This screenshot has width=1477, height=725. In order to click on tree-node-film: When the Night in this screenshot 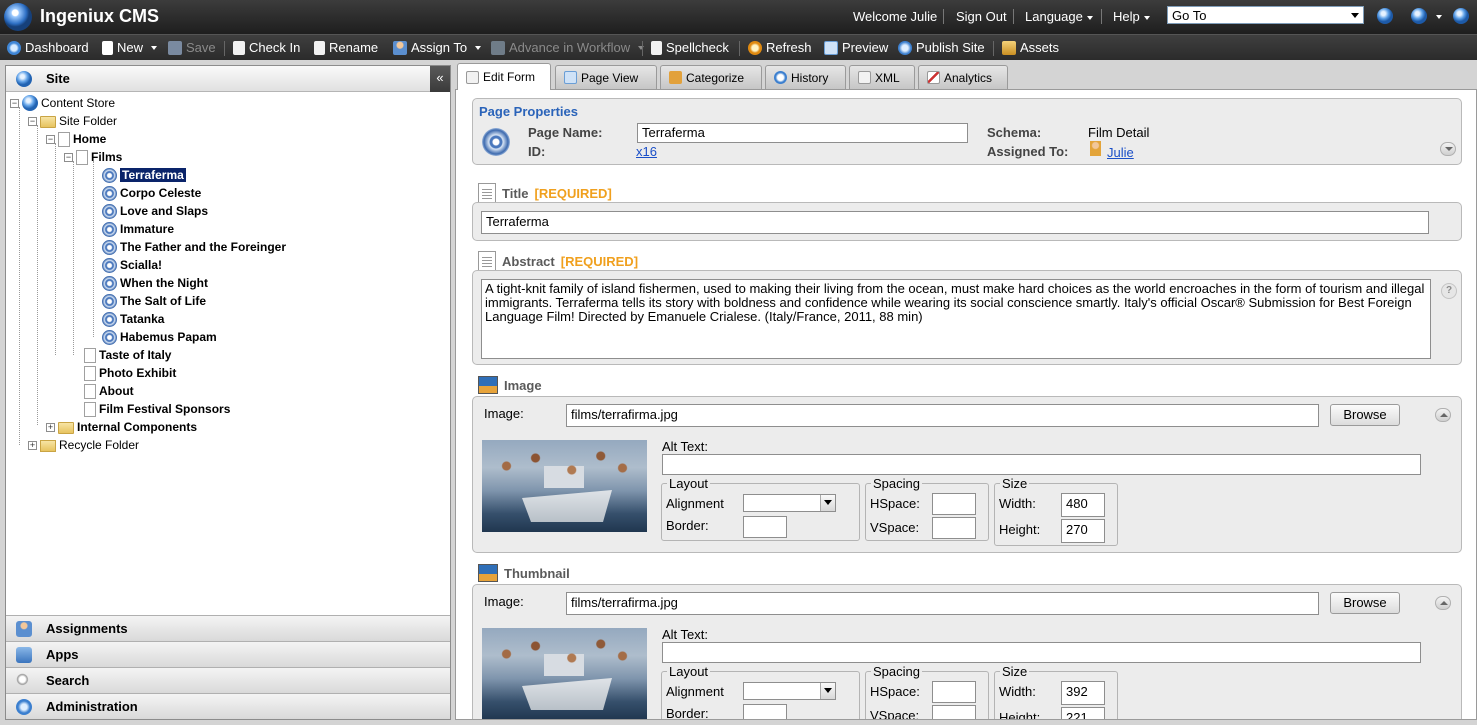, I will do `click(155, 283)`.